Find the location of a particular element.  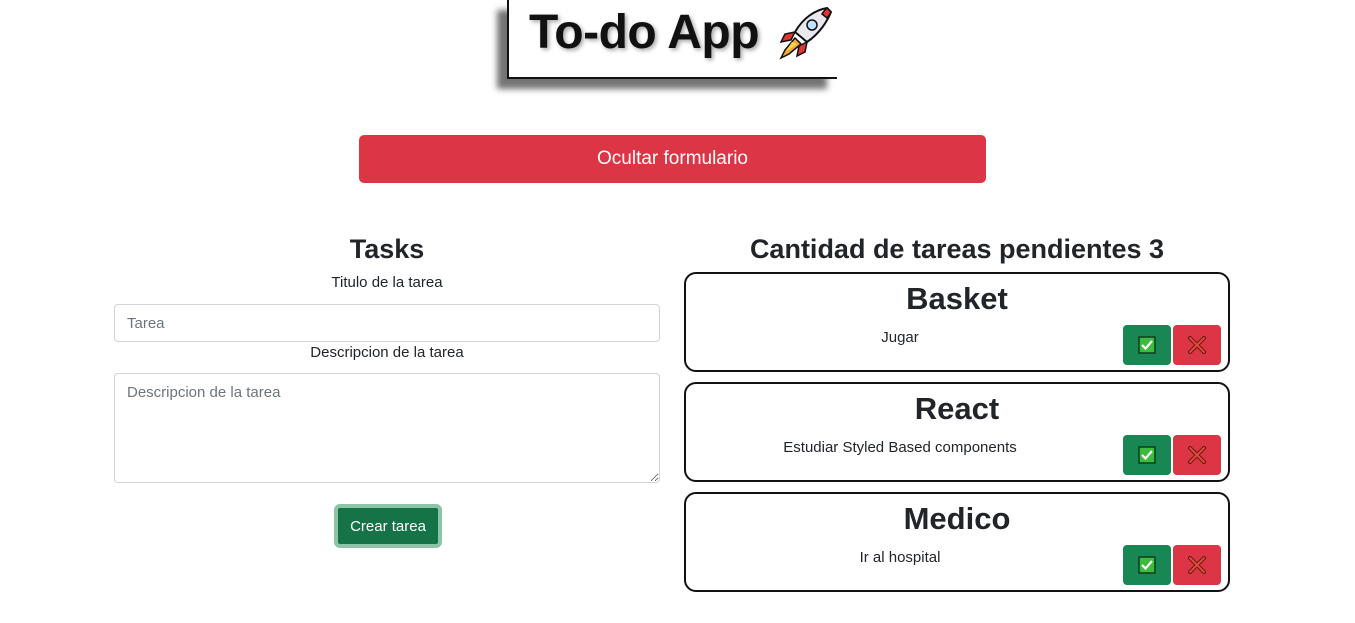

app-header: To-do App is located at coordinates (672, 39).